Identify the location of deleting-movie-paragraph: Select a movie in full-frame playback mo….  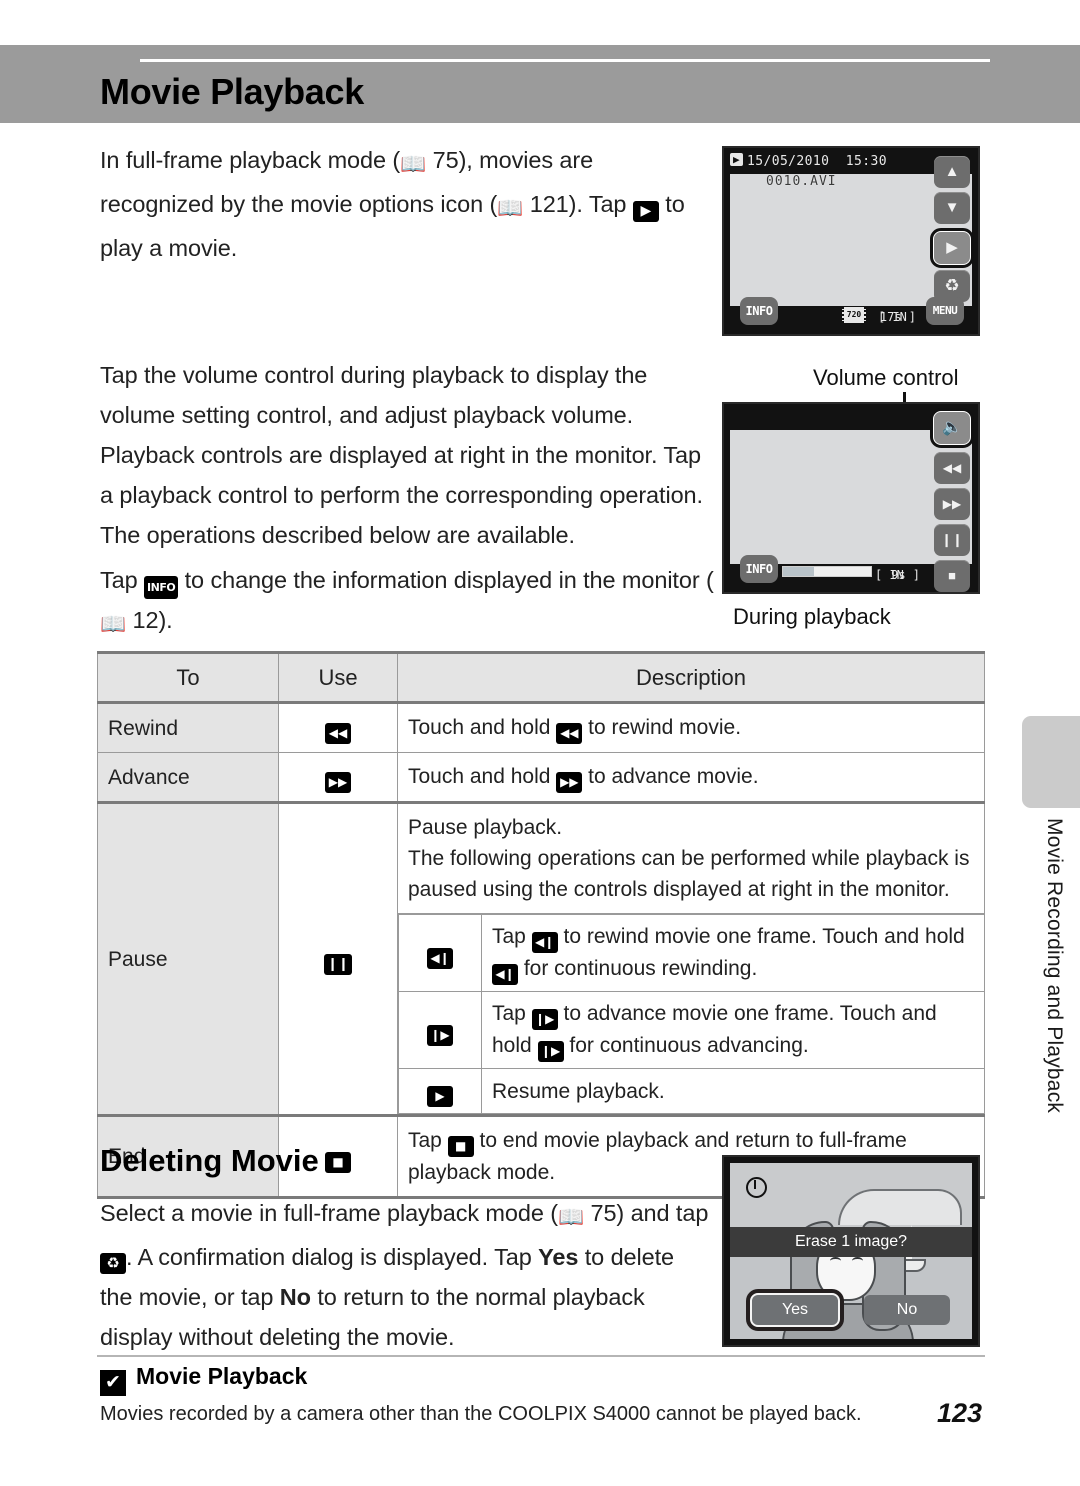
(405, 1275).